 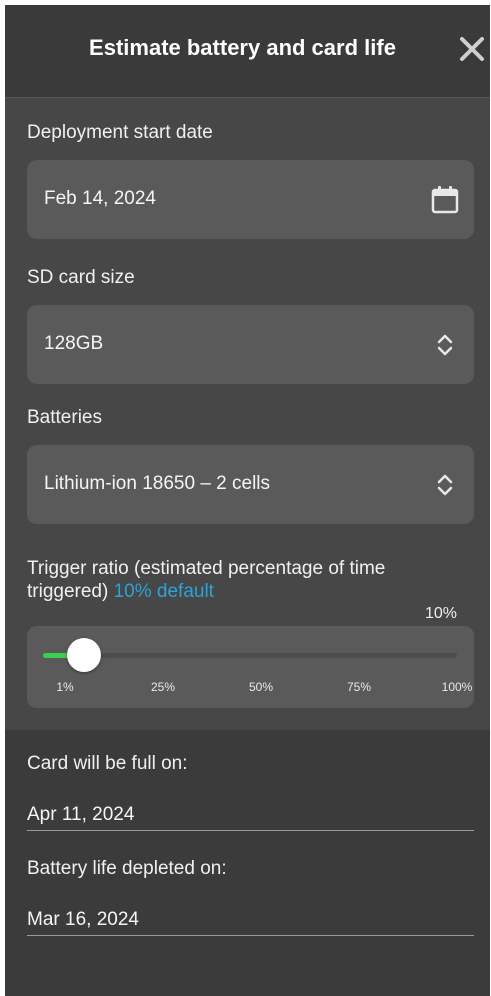 What do you see at coordinates (261, 687) in the screenshot?
I see `slider-tick-label: 50%` at bounding box center [261, 687].